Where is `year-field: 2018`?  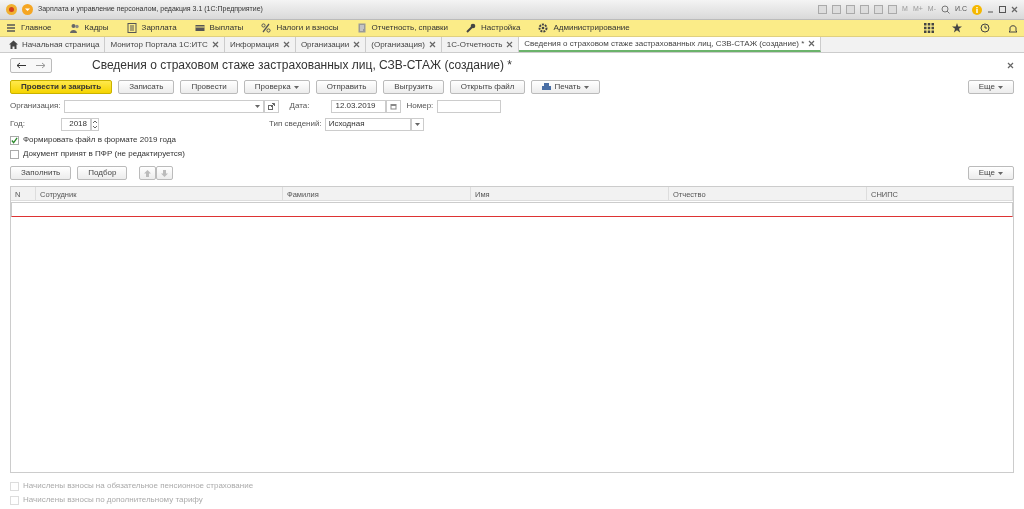 year-field: 2018 is located at coordinates (76, 124).